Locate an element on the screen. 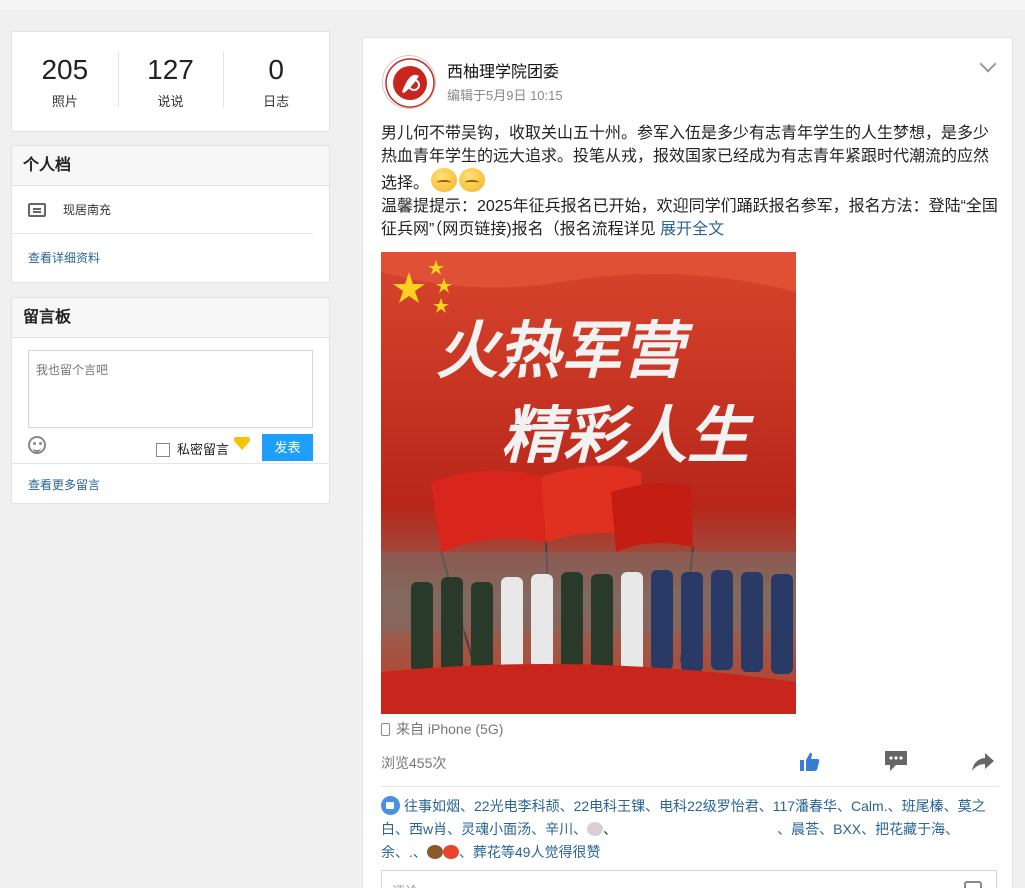 Image resolution: width=1025 pixels, height=888 pixels. stat-label: 日志 is located at coordinates (276, 101).